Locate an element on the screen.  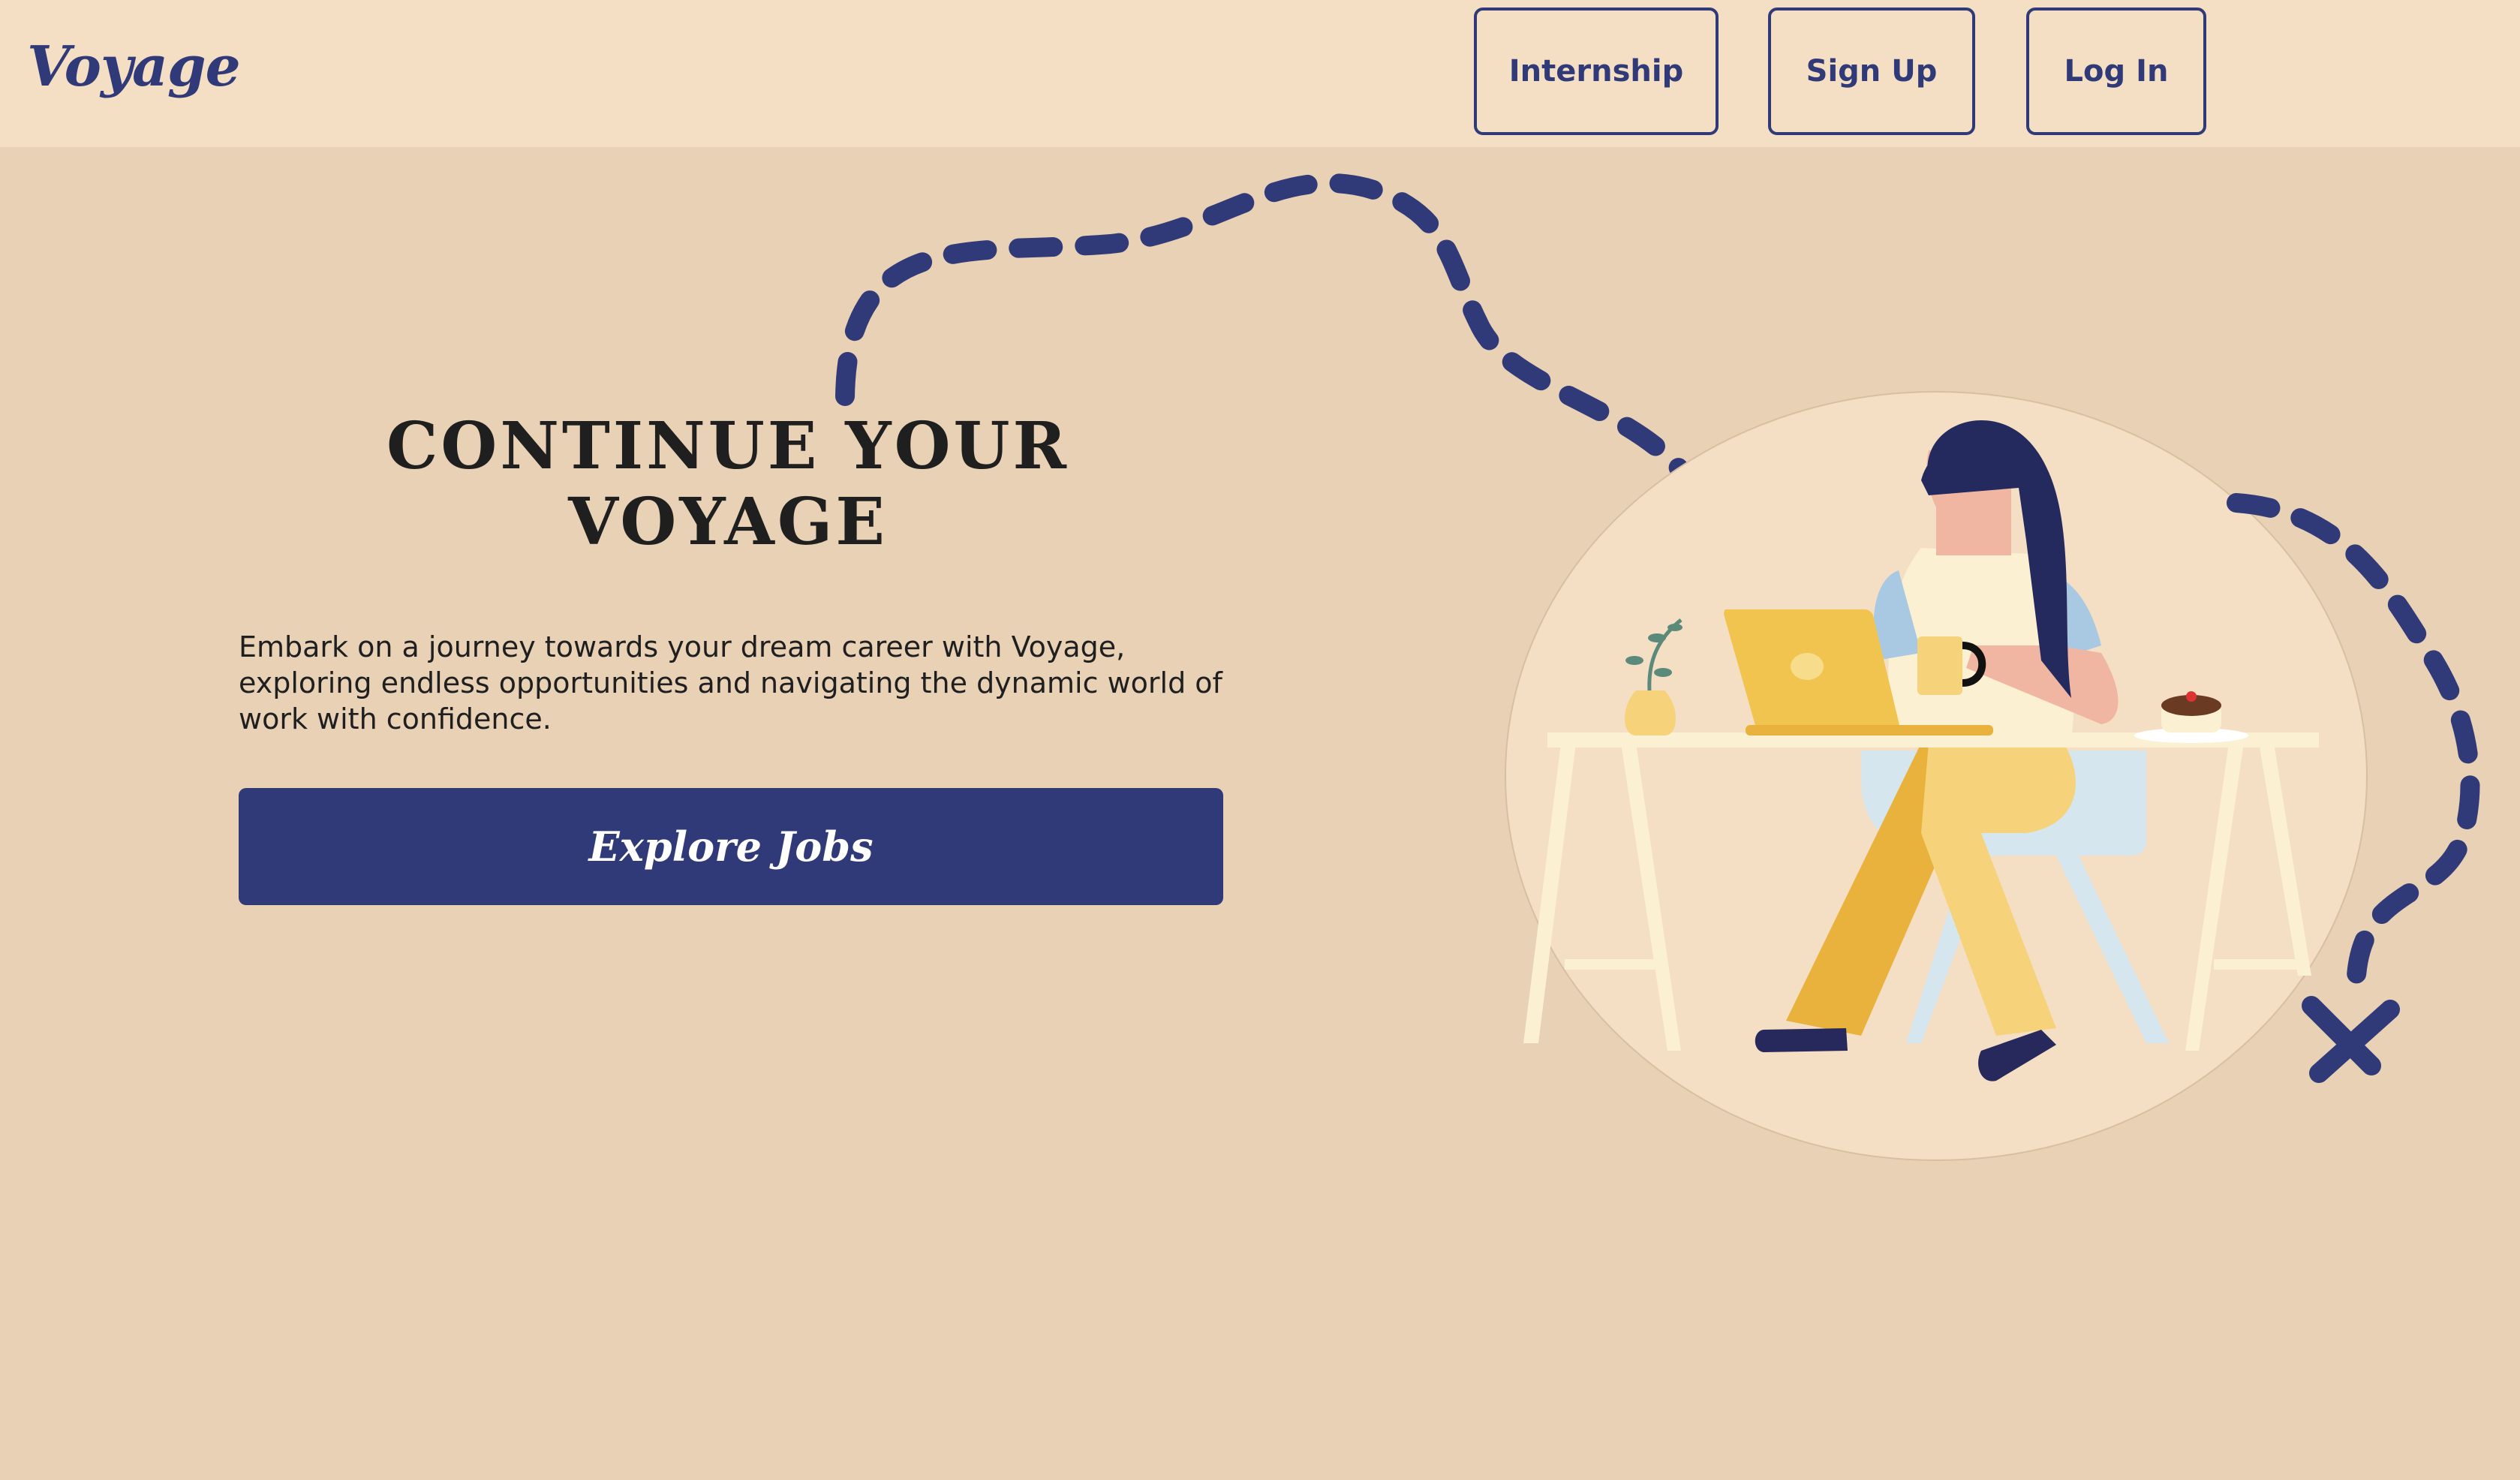
explore-jobs-button: Explore Jobs is located at coordinates (731, 846).